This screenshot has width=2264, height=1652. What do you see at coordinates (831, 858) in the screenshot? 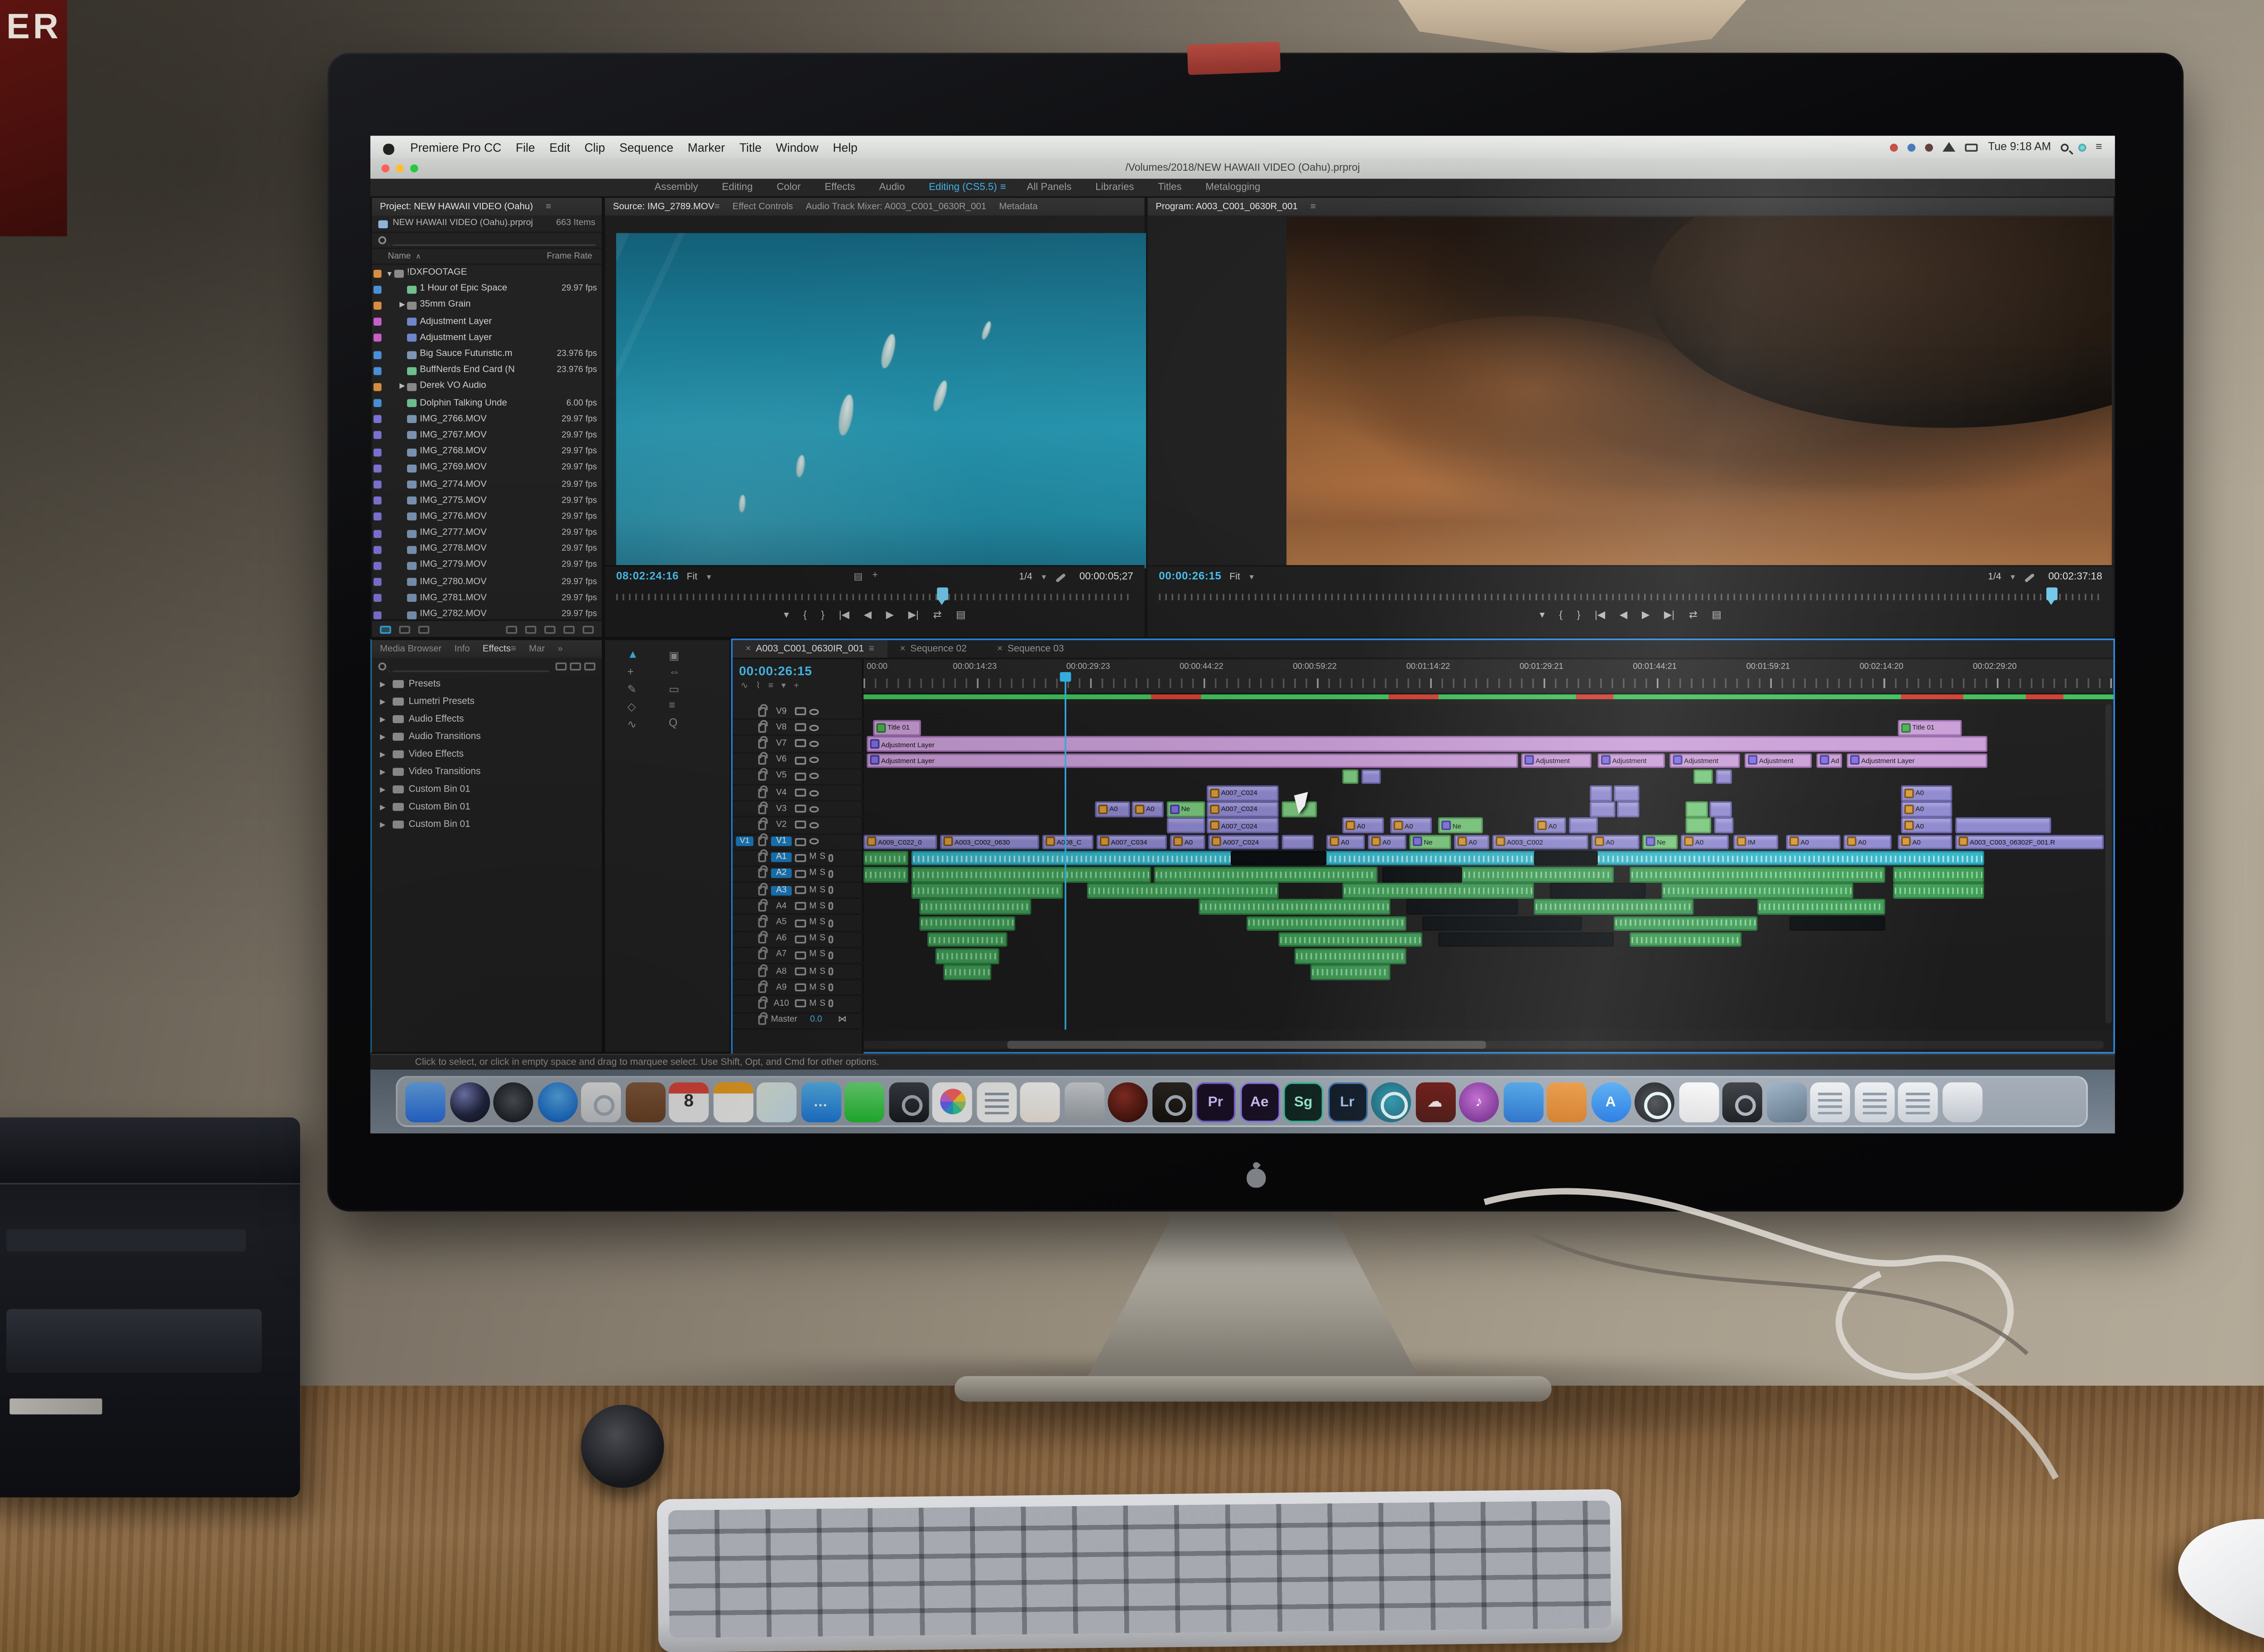
I see `mic-icon` at bounding box center [831, 858].